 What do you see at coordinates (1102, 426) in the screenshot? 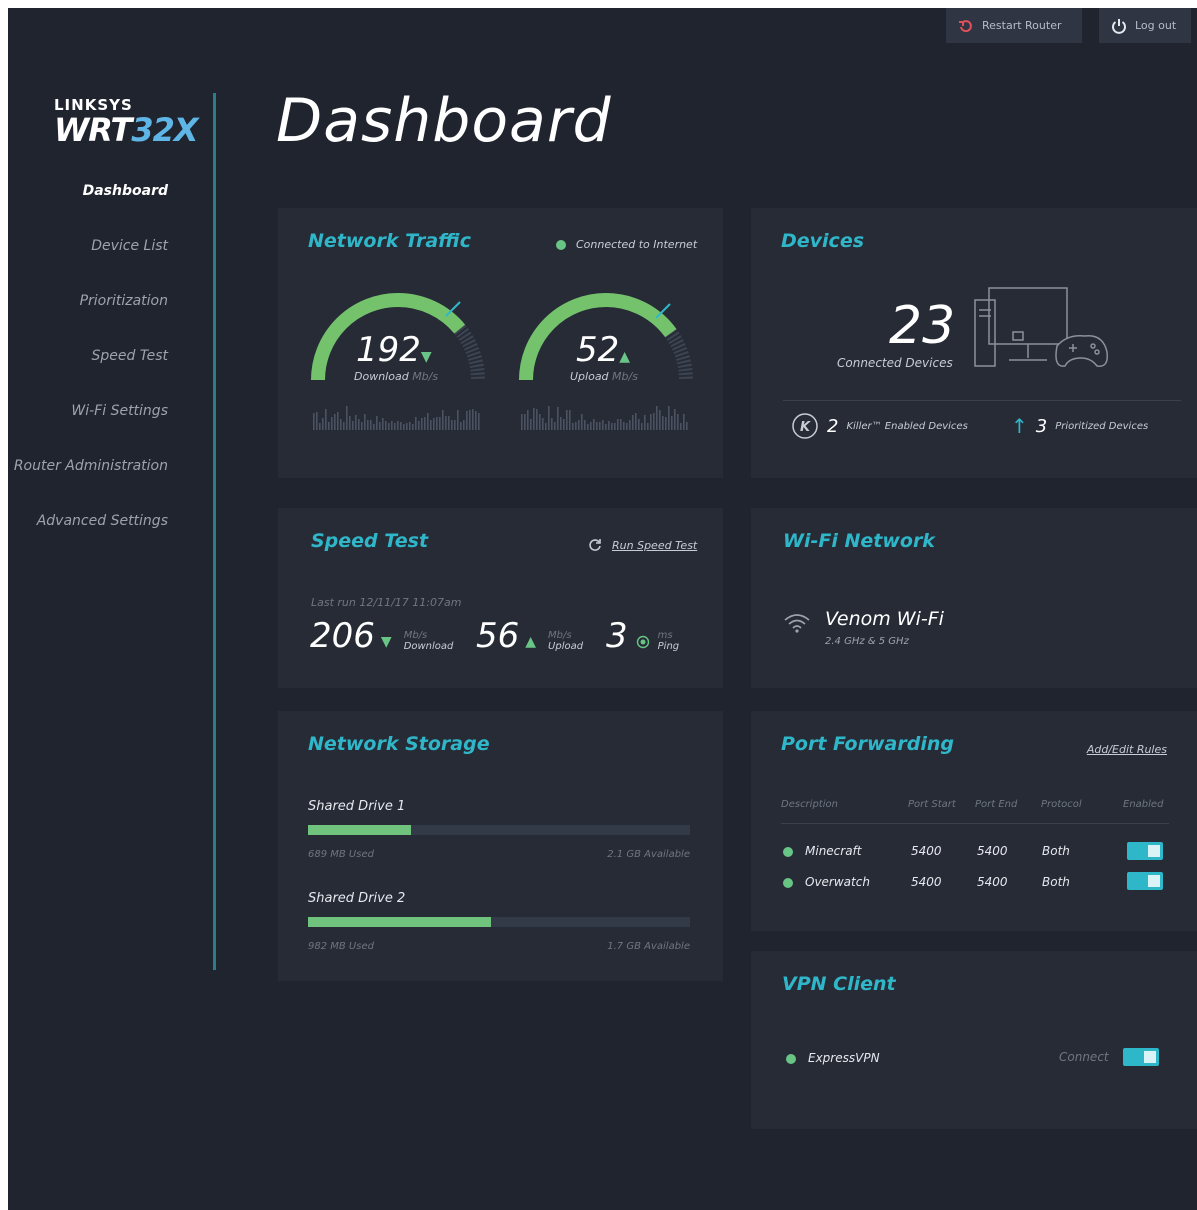
I see `prioritized-devices-label: Prioritized Devices` at bounding box center [1102, 426].